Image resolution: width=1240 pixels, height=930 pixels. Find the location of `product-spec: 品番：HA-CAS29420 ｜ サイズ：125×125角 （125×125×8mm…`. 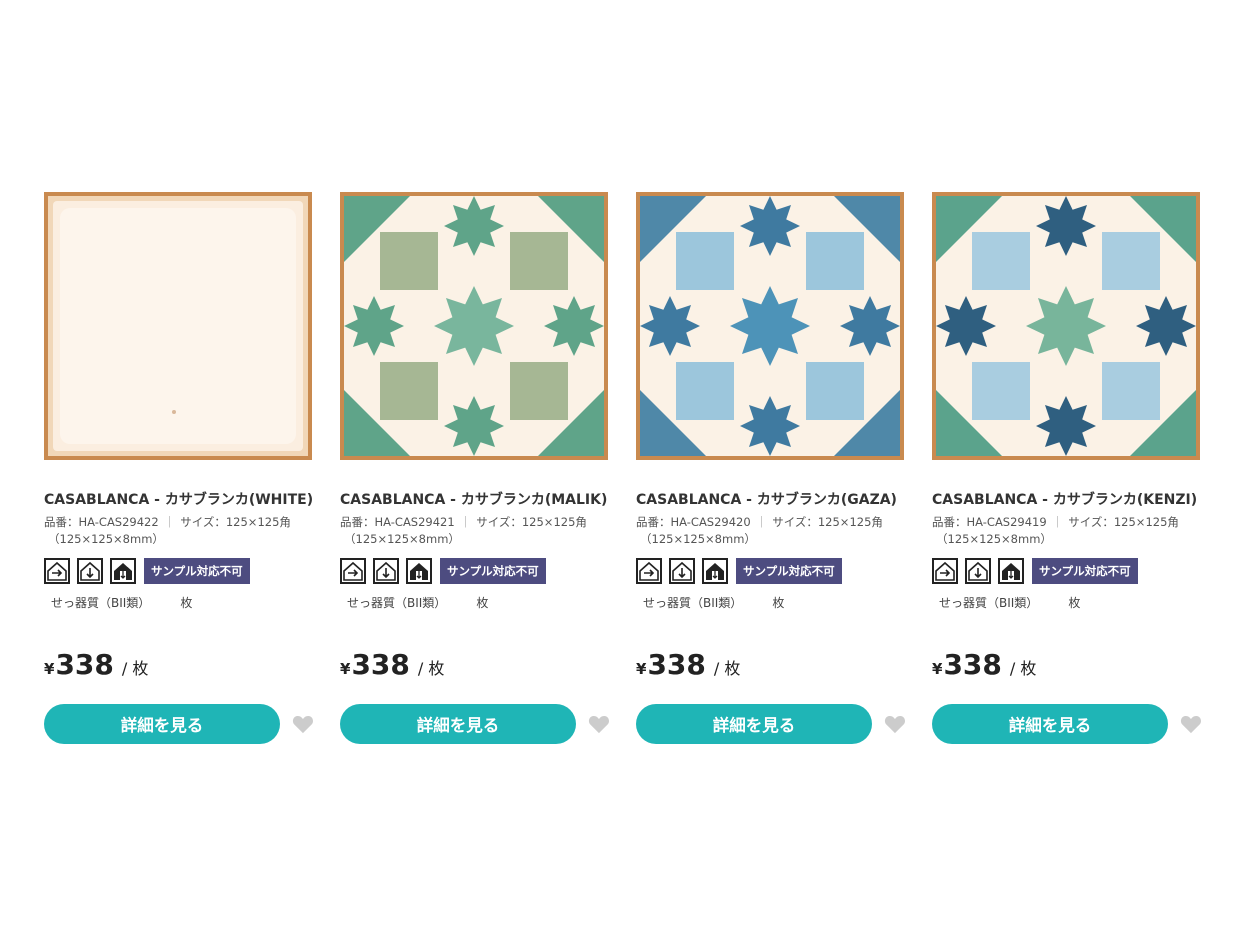

product-spec: 品番：HA-CAS29420 ｜ サイズ：125×125角 （125×125×8mm… is located at coordinates (771, 531).